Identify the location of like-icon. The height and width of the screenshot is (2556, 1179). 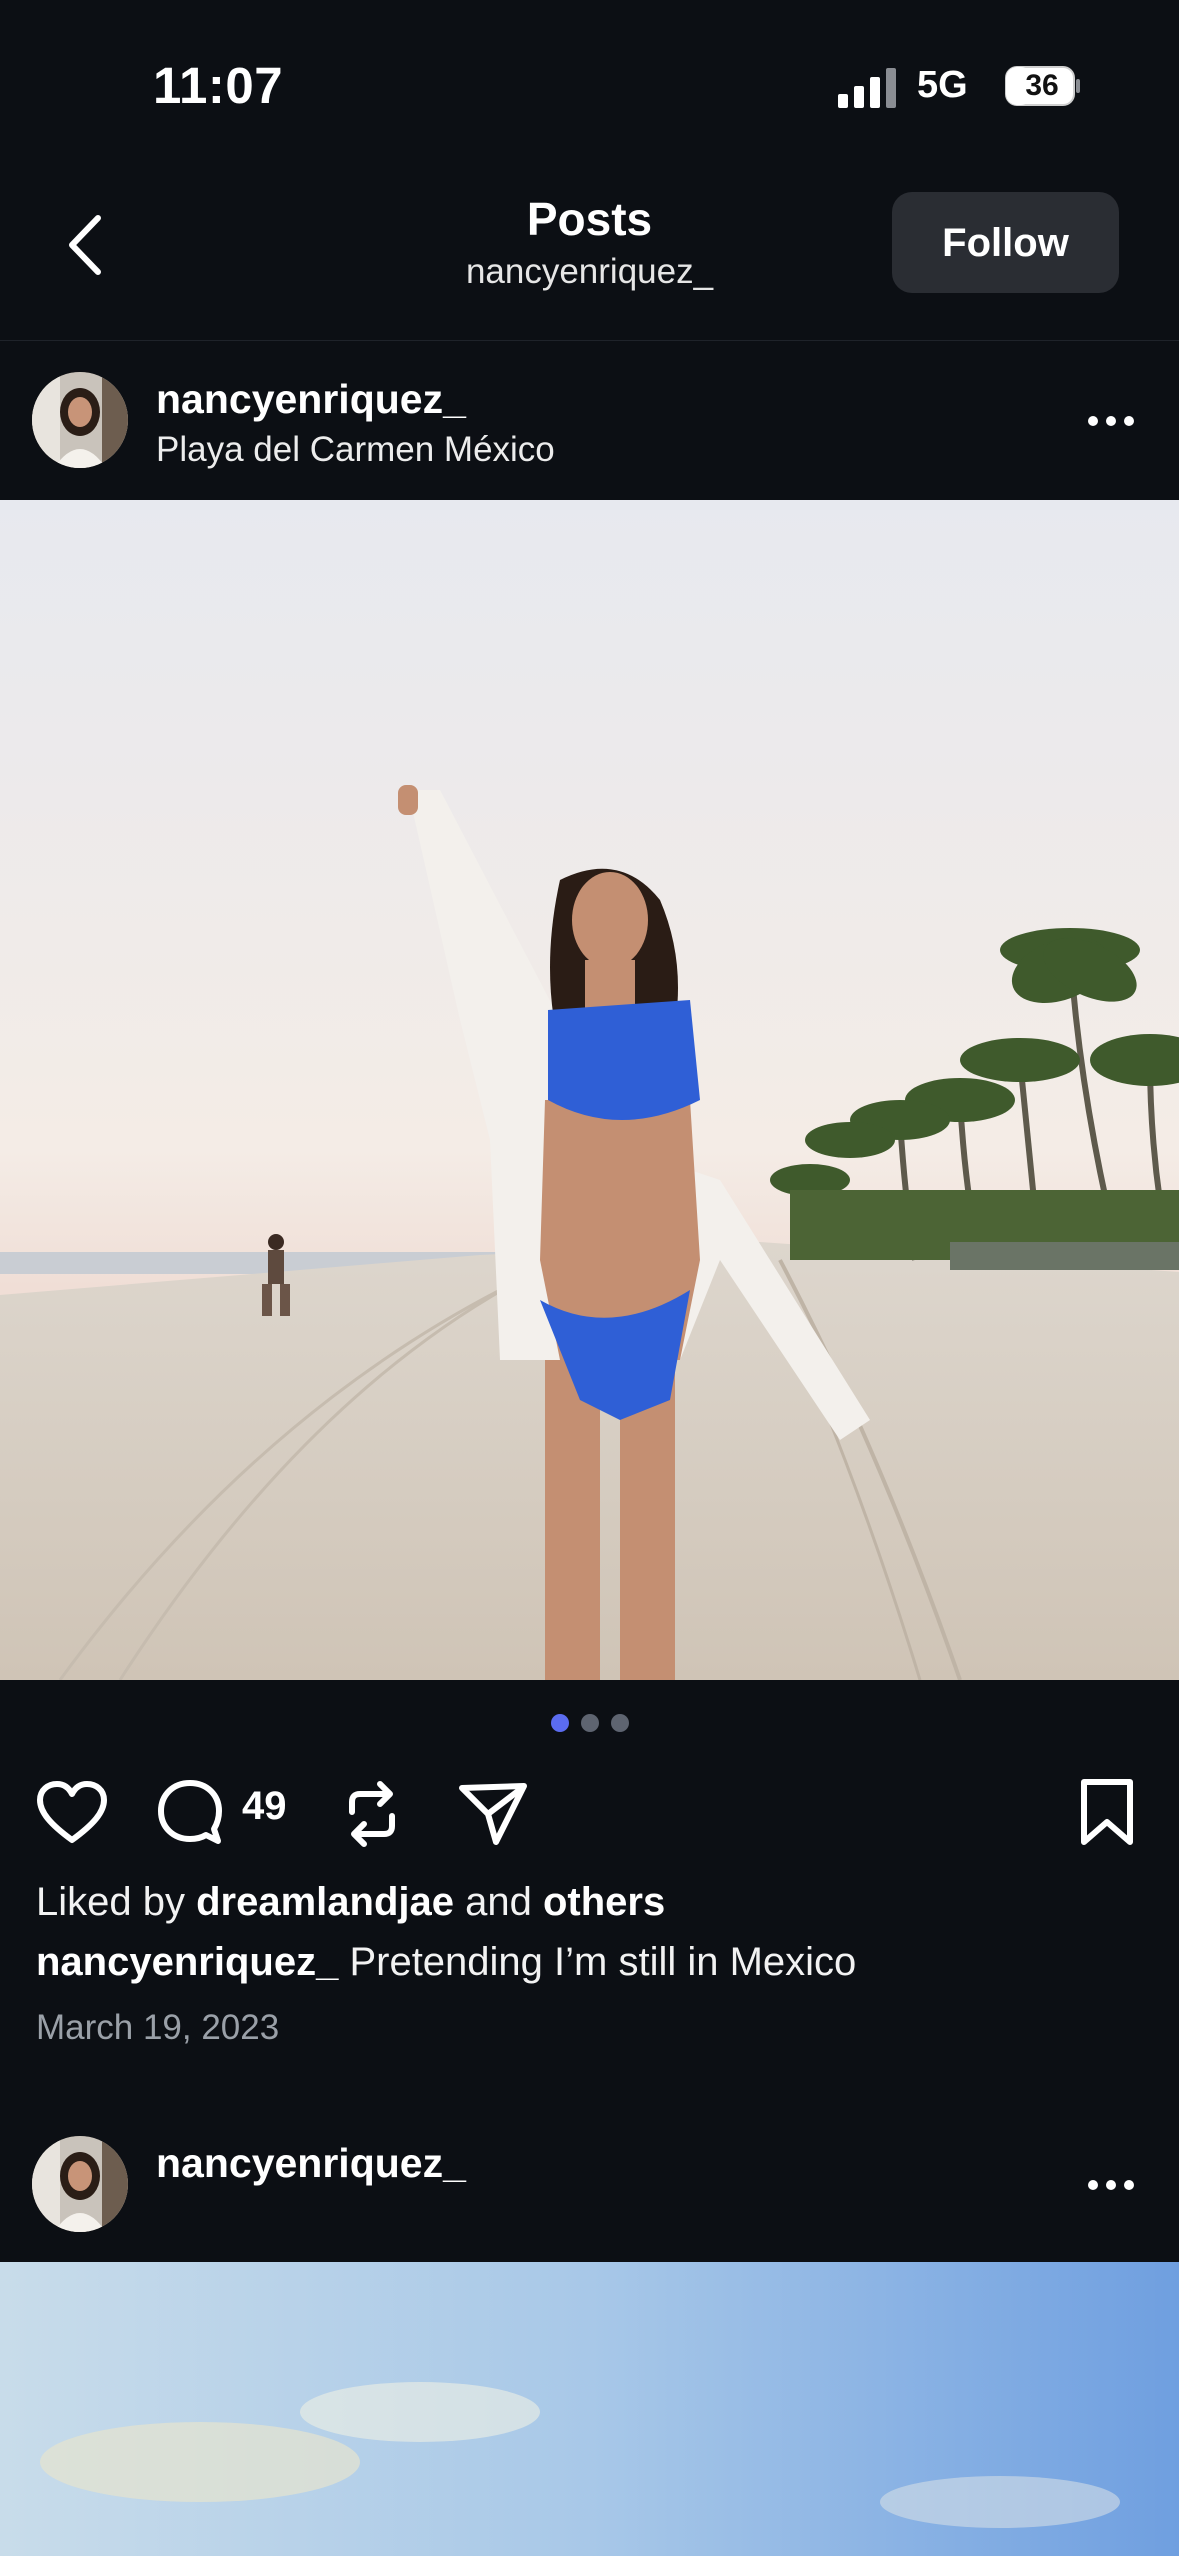
(72, 1813).